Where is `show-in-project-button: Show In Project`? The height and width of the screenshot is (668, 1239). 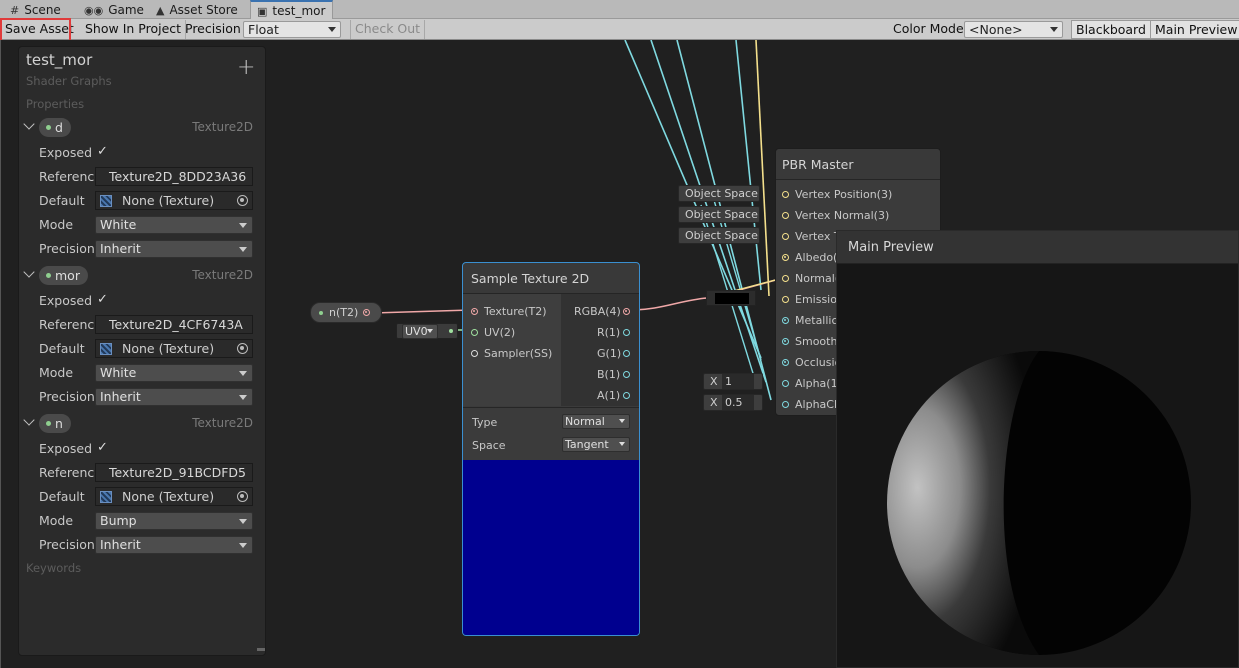
show-in-project-button: Show In Project is located at coordinates (134, 29).